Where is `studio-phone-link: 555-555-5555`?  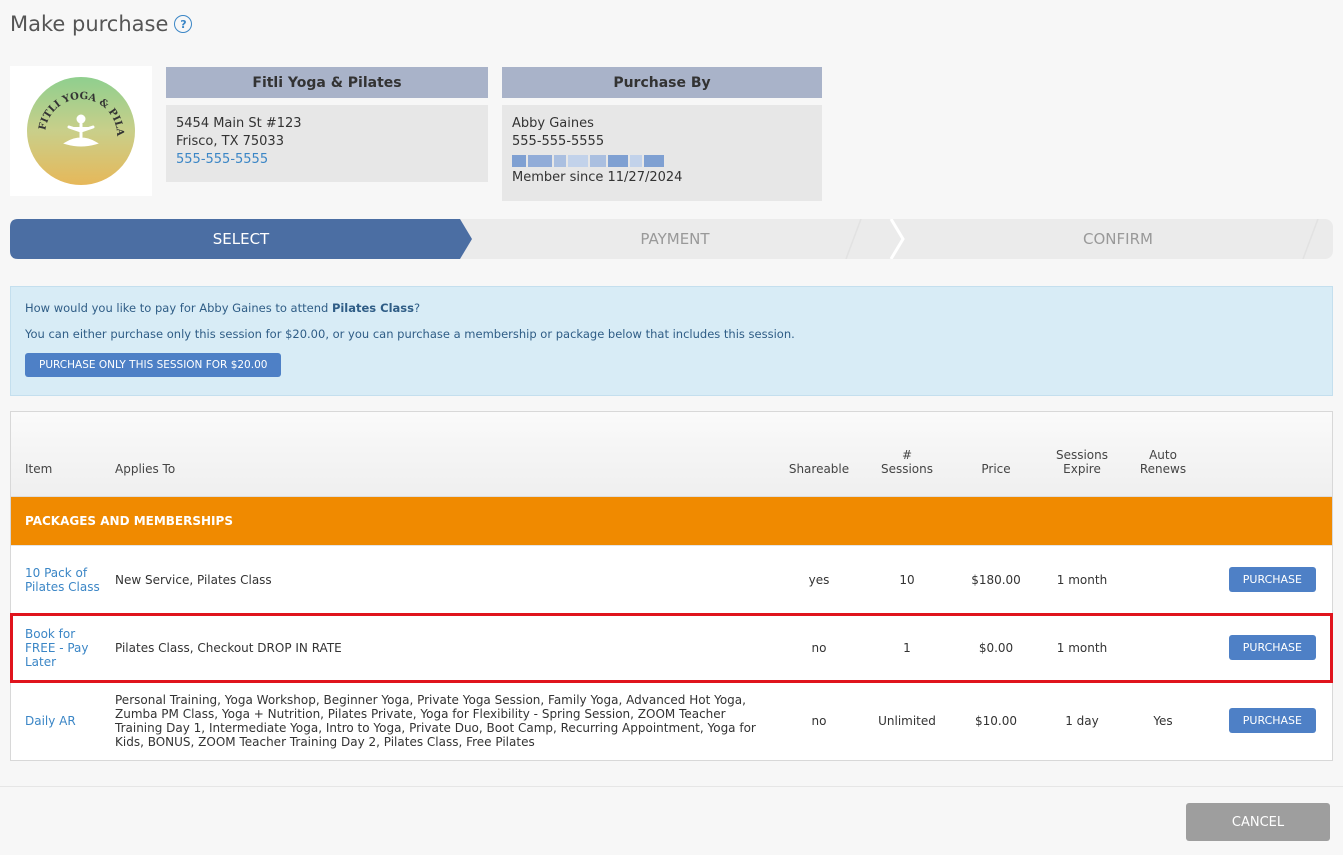
studio-phone-link: 555-555-5555 is located at coordinates (327, 160).